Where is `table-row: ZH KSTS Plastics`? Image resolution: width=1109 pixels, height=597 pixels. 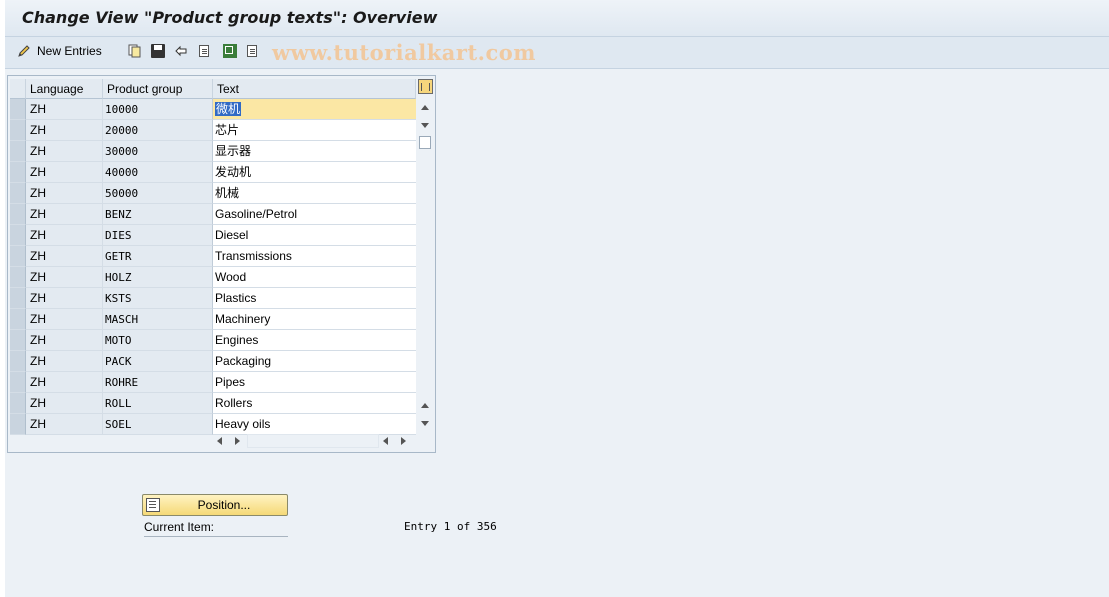
table-row: ZH KSTS Plastics is located at coordinates (213, 298).